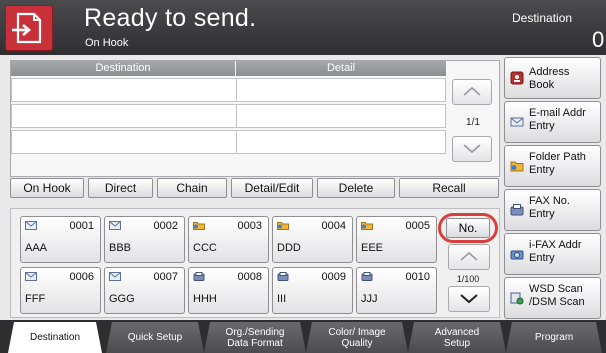 This screenshot has height=353, width=606. I want to click on key-number: 0006, so click(81, 277).